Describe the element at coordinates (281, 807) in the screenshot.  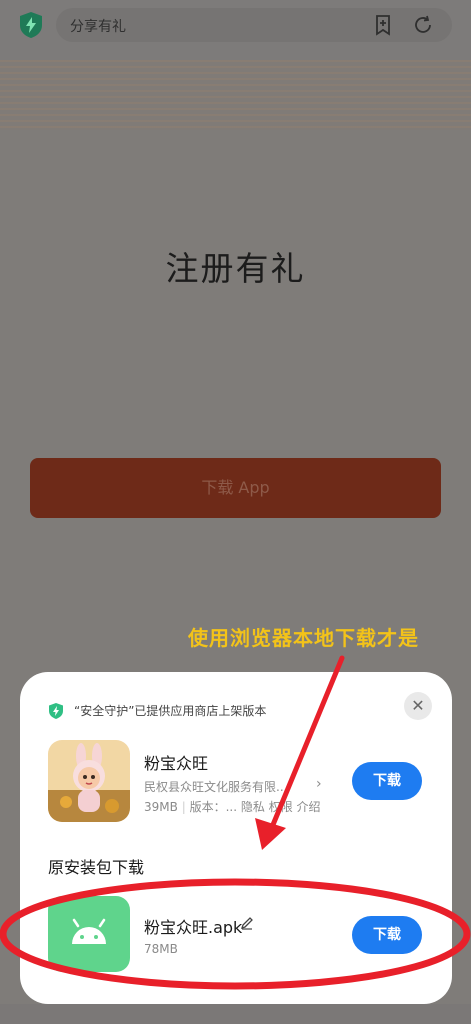
I see `permission-link: 权限` at that location.